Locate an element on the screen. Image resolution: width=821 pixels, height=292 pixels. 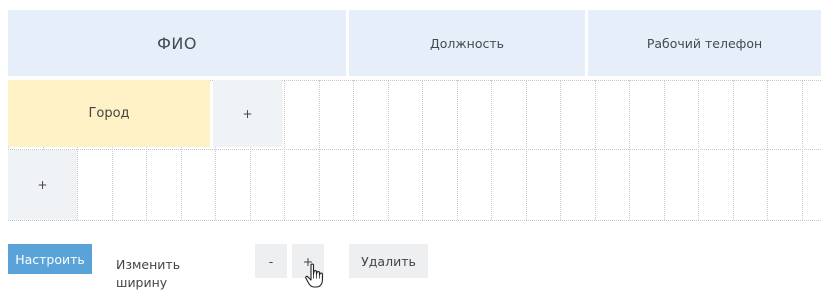
add-field-button-row1: + is located at coordinates (247, 113).